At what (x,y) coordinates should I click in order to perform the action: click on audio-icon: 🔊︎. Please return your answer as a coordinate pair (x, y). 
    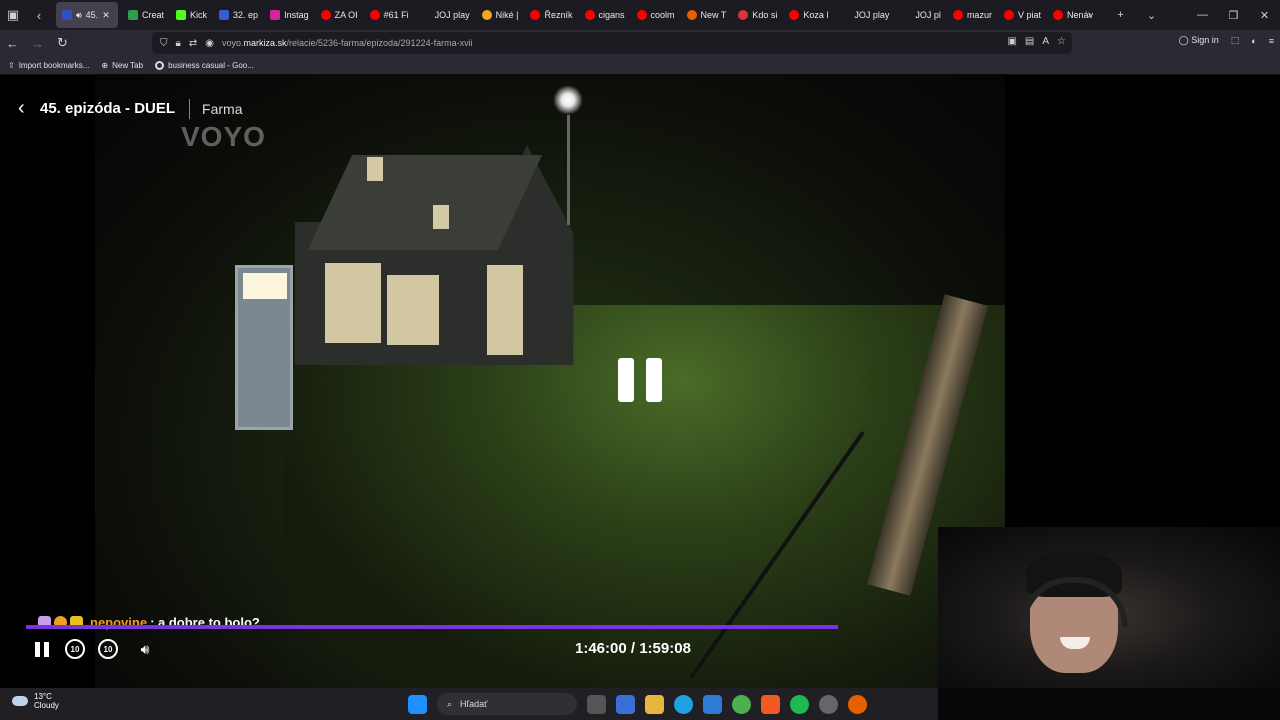
    Looking at the image, I should click on (79, 15).